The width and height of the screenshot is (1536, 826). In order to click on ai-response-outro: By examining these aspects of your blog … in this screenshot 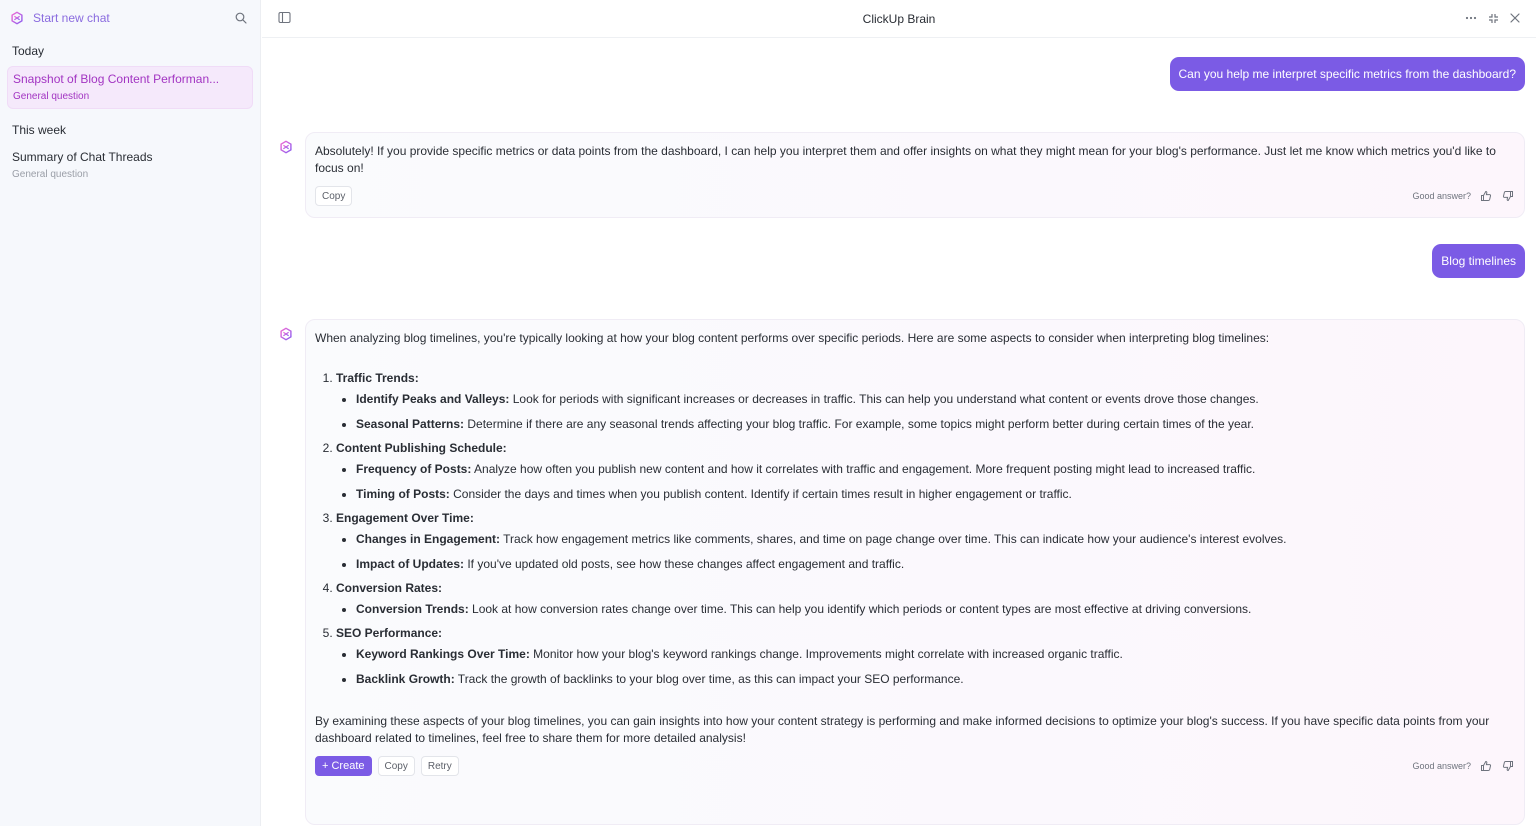, I will do `click(902, 729)`.